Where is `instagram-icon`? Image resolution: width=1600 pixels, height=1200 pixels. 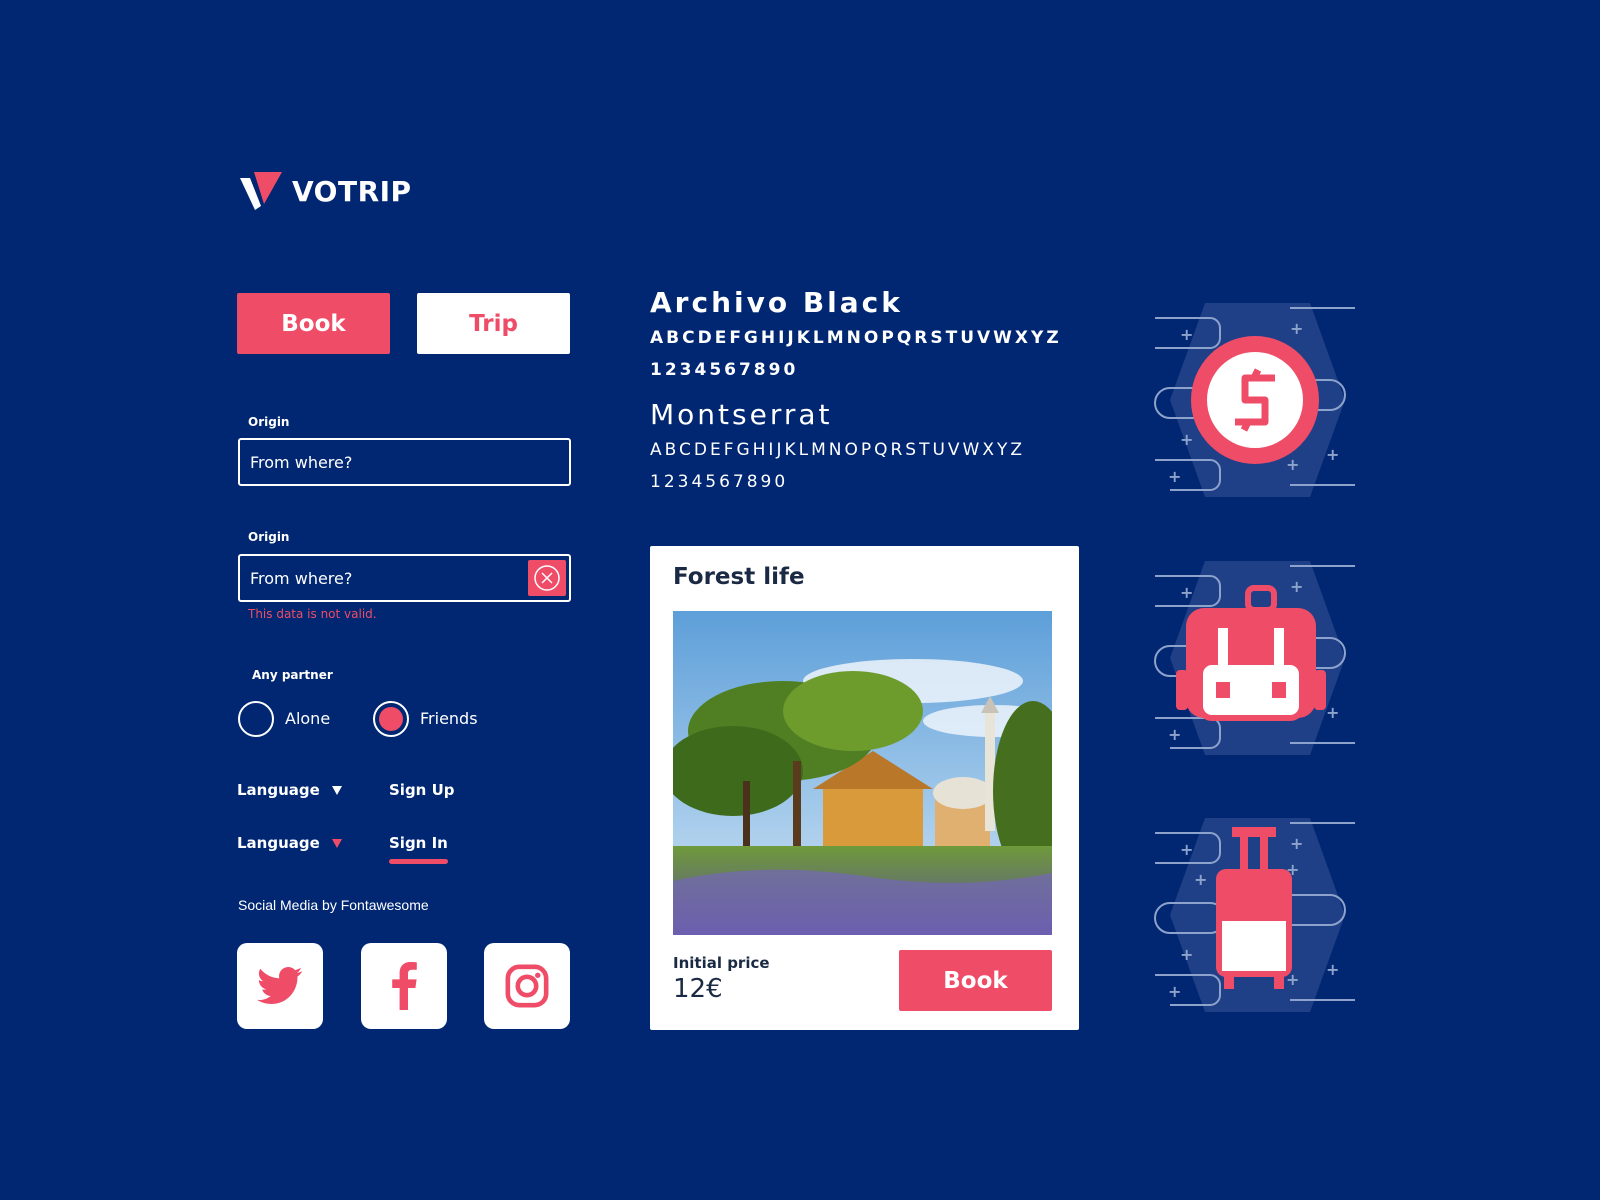 instagram-icon is located at coordinates (527, 986).